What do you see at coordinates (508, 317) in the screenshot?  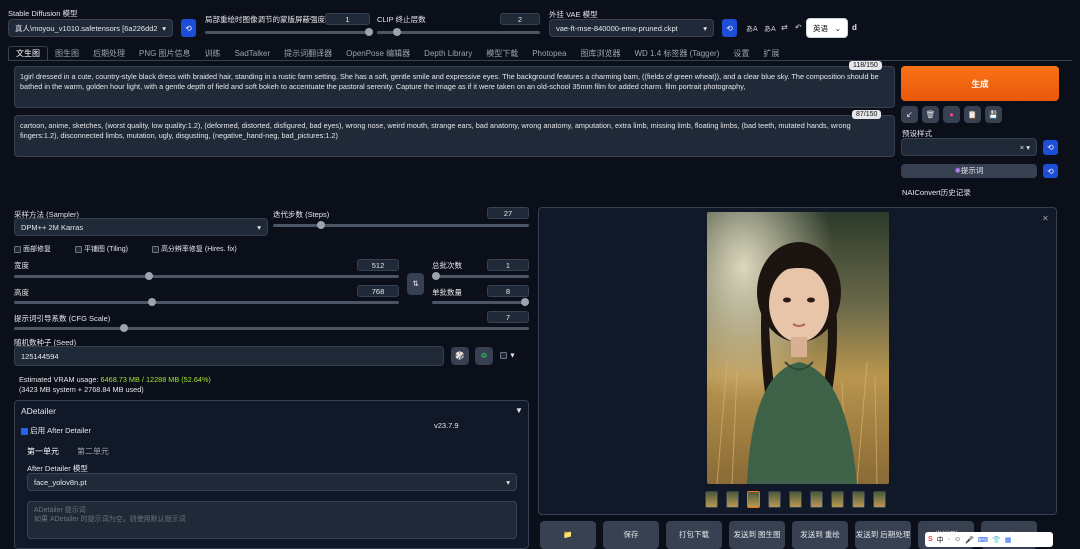 I see `cfg-input: 7` at bounding box center [508, 317].